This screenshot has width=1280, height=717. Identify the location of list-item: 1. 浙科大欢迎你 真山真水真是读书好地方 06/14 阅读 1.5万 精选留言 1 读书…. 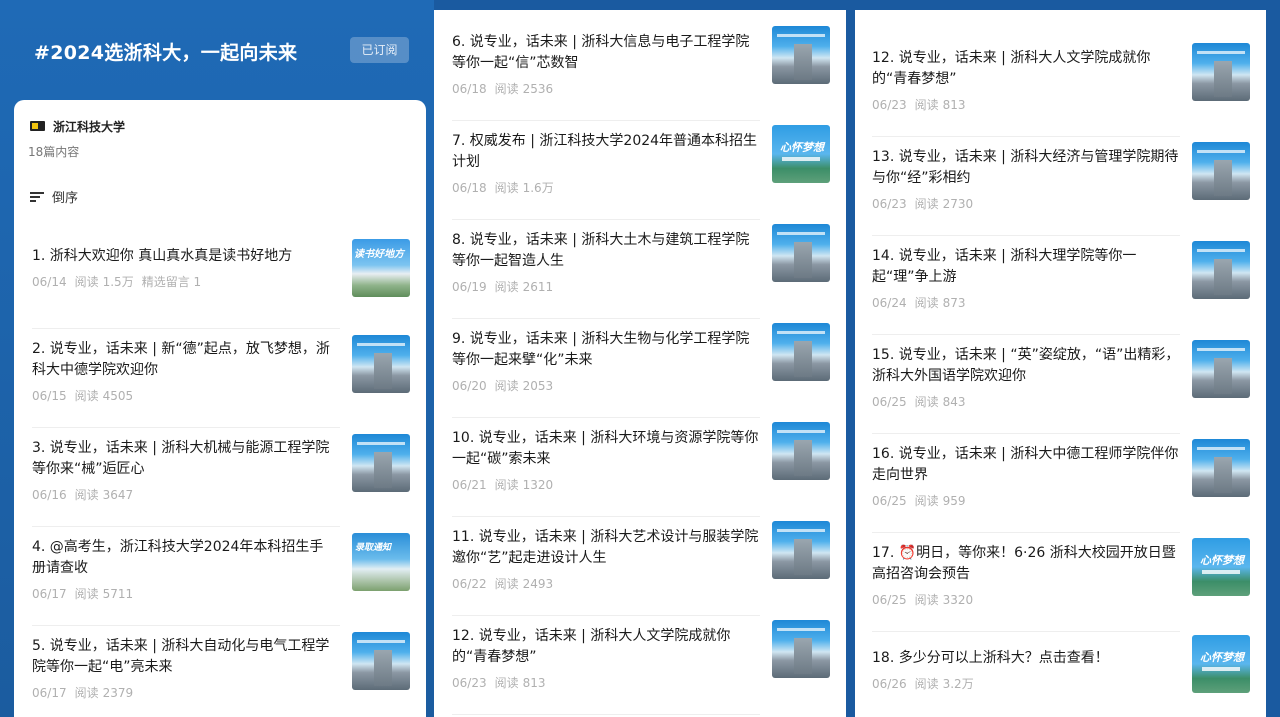
(221, 279).